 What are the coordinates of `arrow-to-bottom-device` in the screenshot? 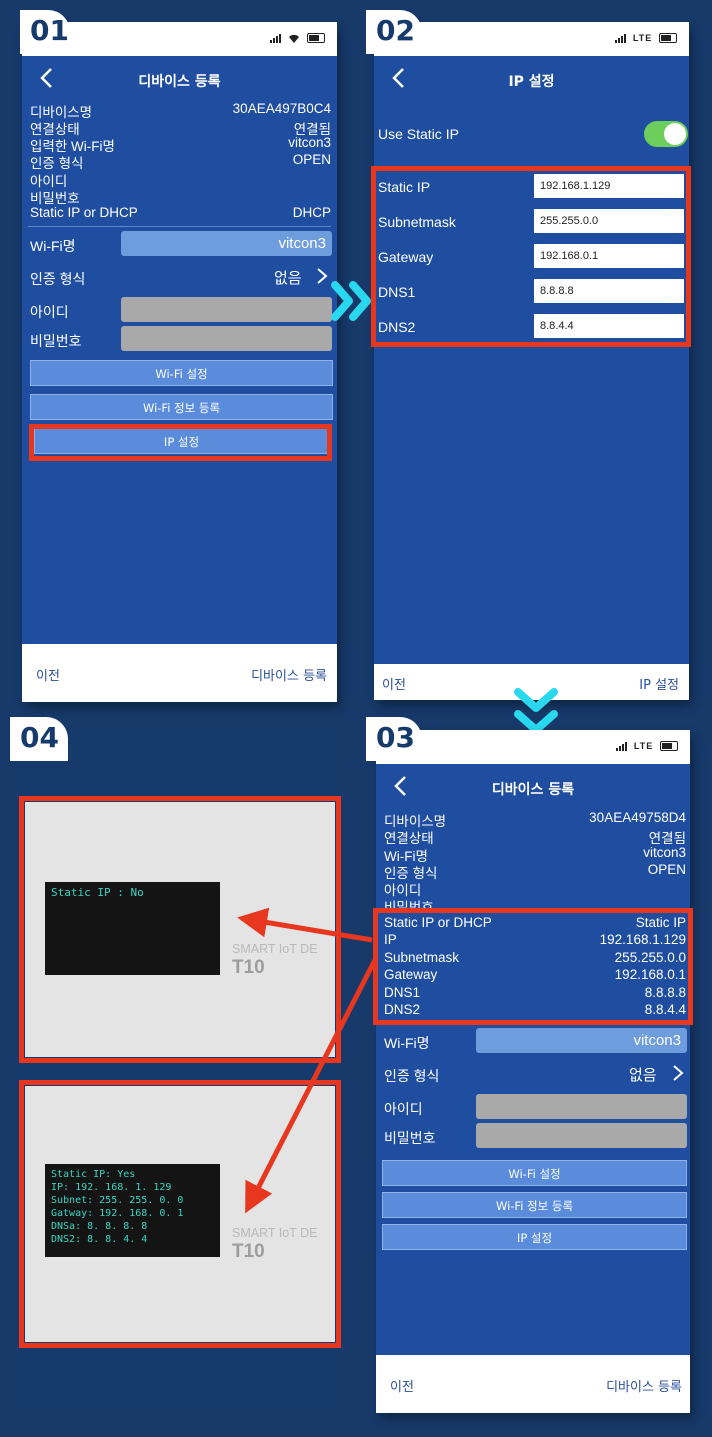 It's located at (311, 1086).